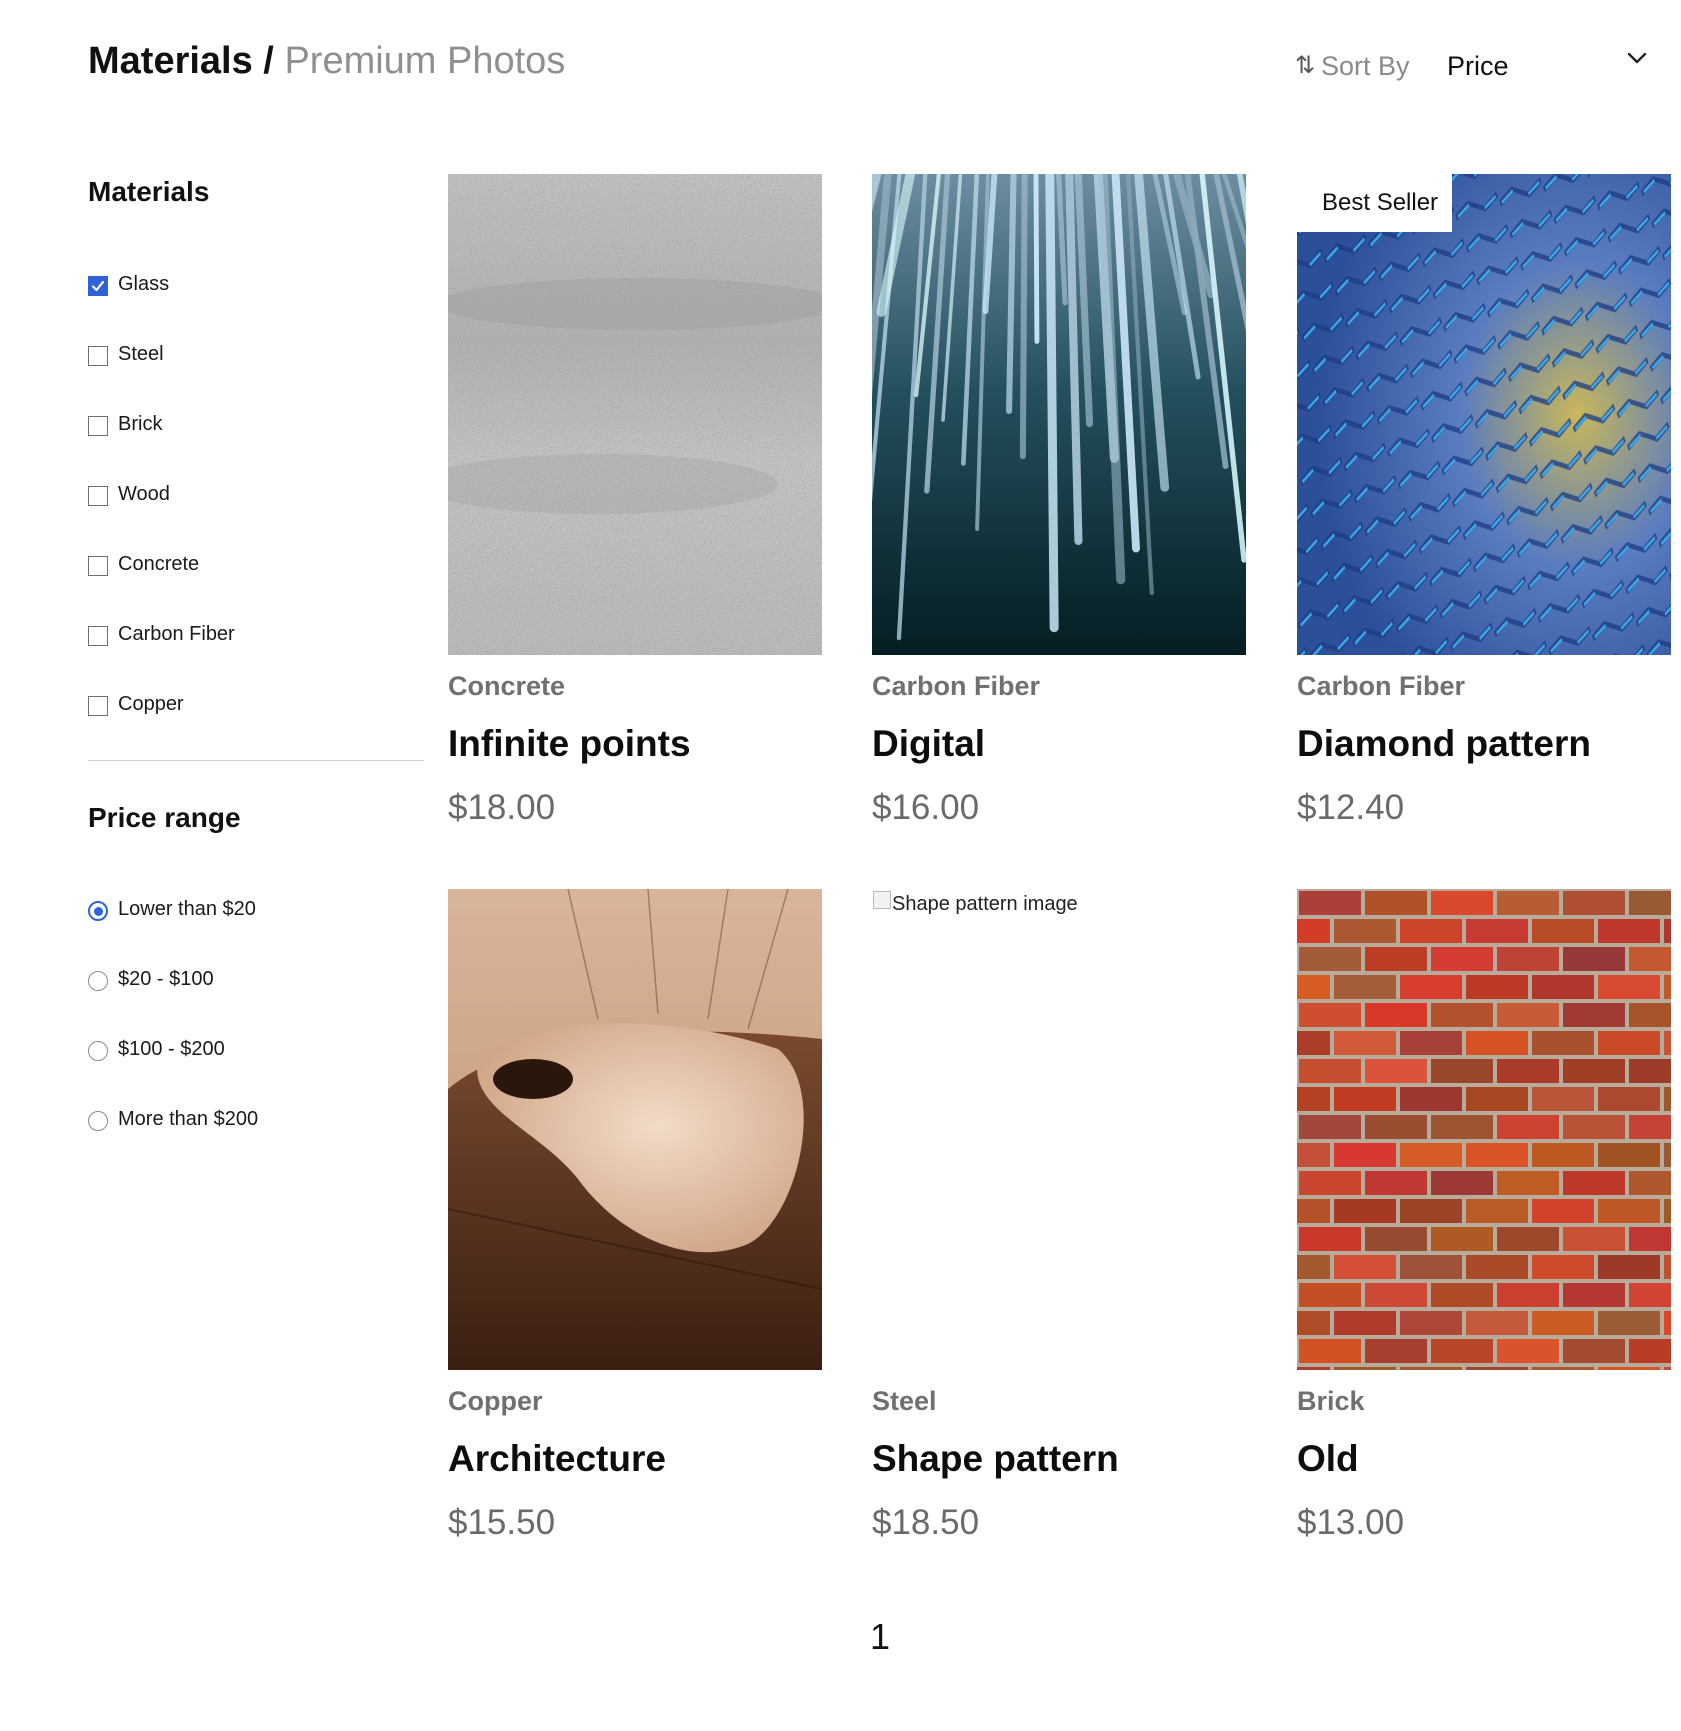 Image resolution: width=1681 pixels, height=1731 pixels. I want to click on product-image-architecture, so click(635, 1129).